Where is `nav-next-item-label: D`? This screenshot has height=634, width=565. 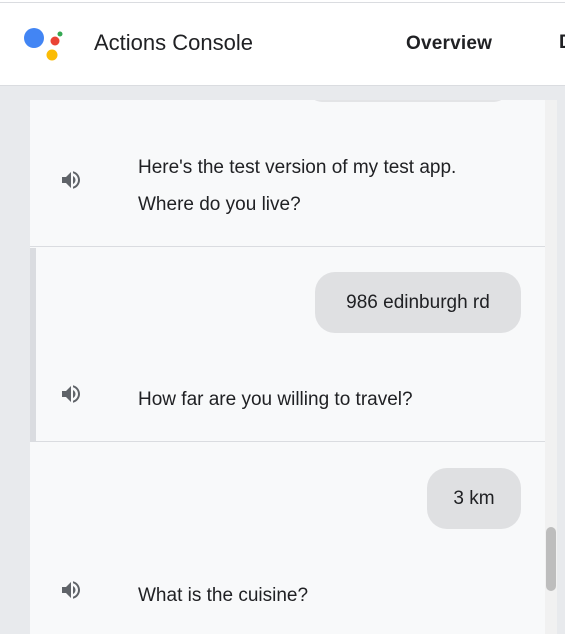
nav-next-item-label: D is located at coordinates (562, 42).